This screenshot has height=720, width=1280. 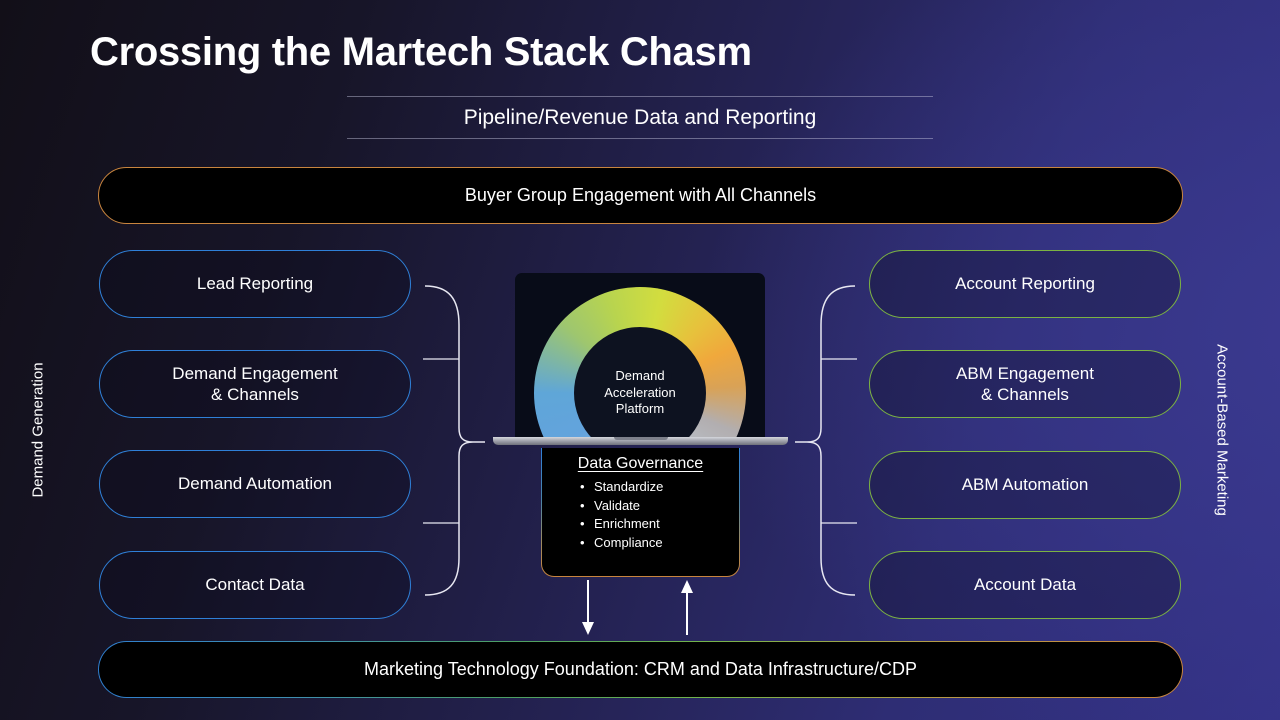 I want to click on pill-demand-engagement: Demand Engagement & Channels, so click(x=255, y=384).